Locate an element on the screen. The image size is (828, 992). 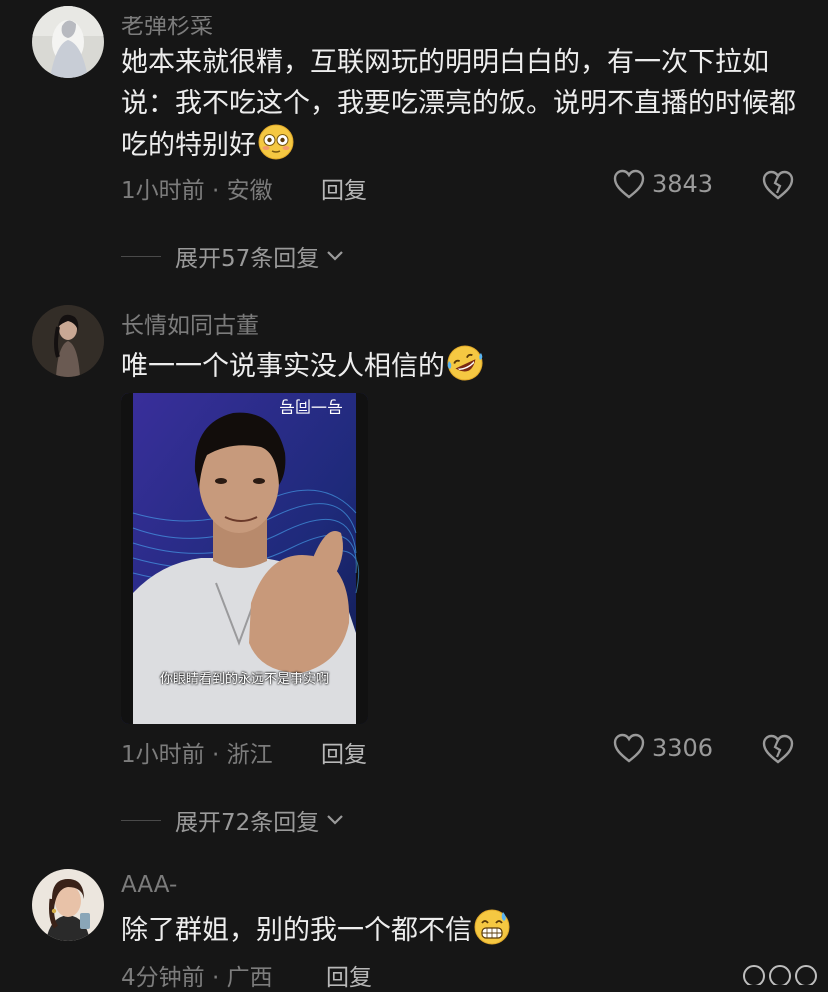
flushed-face-icon is located at coordinates (276, 142).